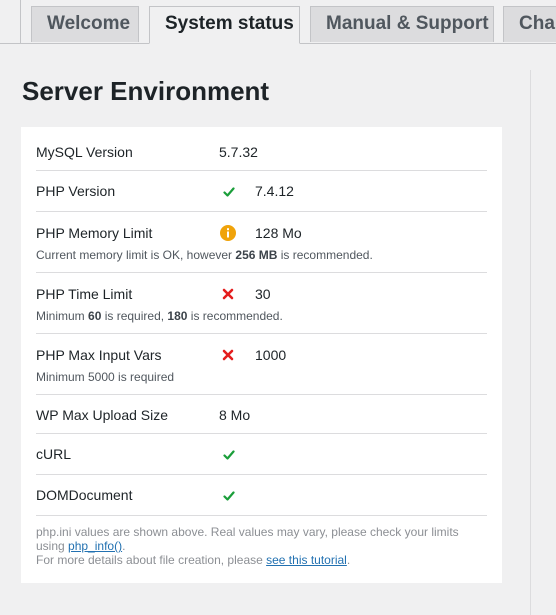  I want to click on row-value: 128 Mo, so click(278, 233).